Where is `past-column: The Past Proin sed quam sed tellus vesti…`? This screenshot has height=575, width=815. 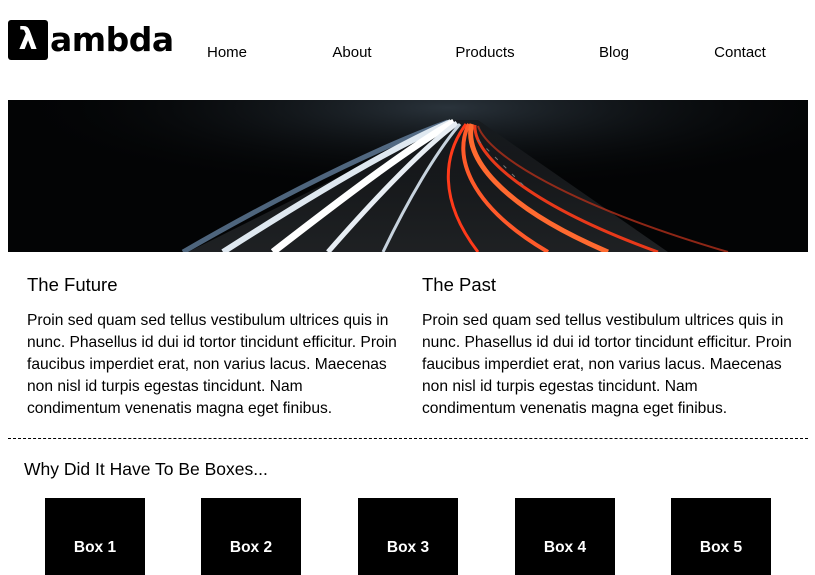
past-column: The Past Proin sed quam sed tellus vesti… is located at coordinates (607, 346).